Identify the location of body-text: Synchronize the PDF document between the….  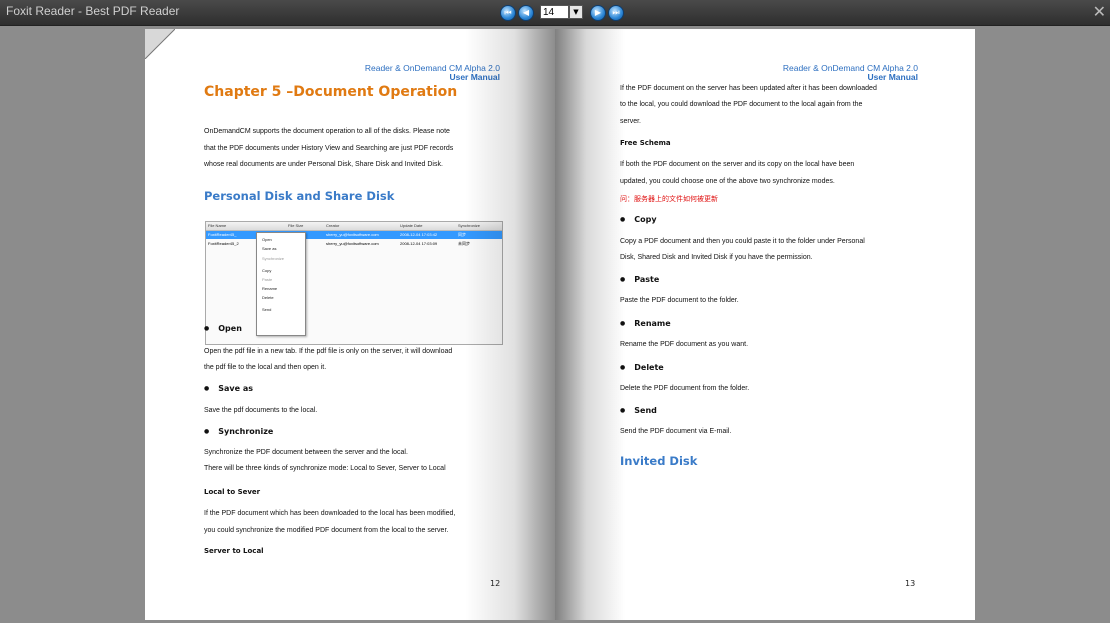
(306, 452).